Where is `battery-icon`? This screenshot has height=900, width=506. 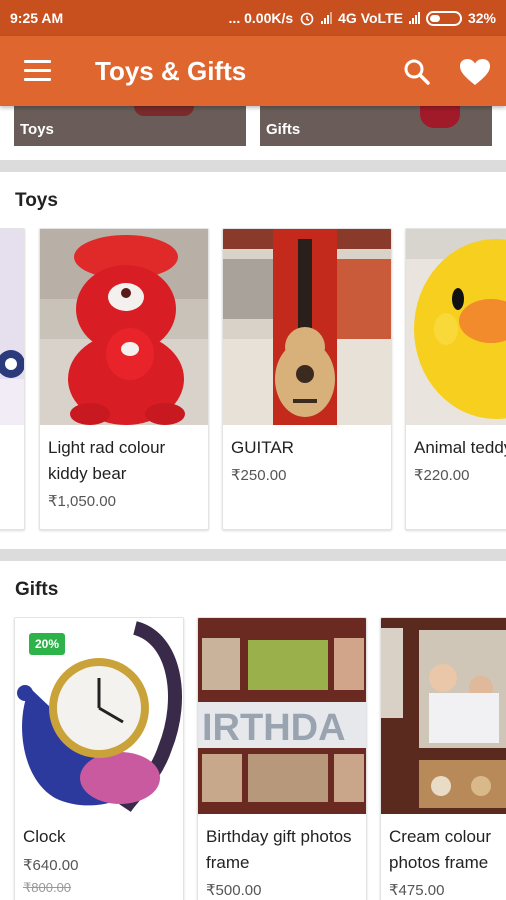 battery-icon is located at coordinates (443, 18).